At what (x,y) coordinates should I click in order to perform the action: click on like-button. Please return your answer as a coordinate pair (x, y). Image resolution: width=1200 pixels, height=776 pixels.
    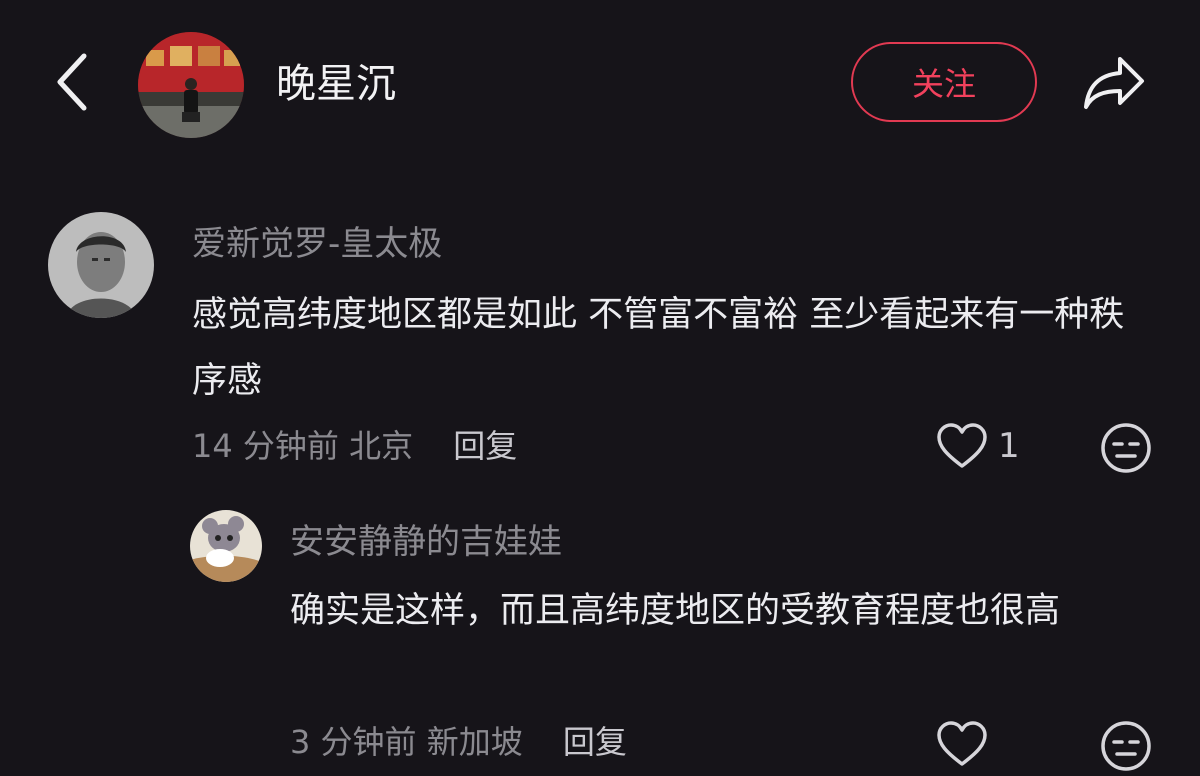
    Looking at the image, I should click on (962, 746).